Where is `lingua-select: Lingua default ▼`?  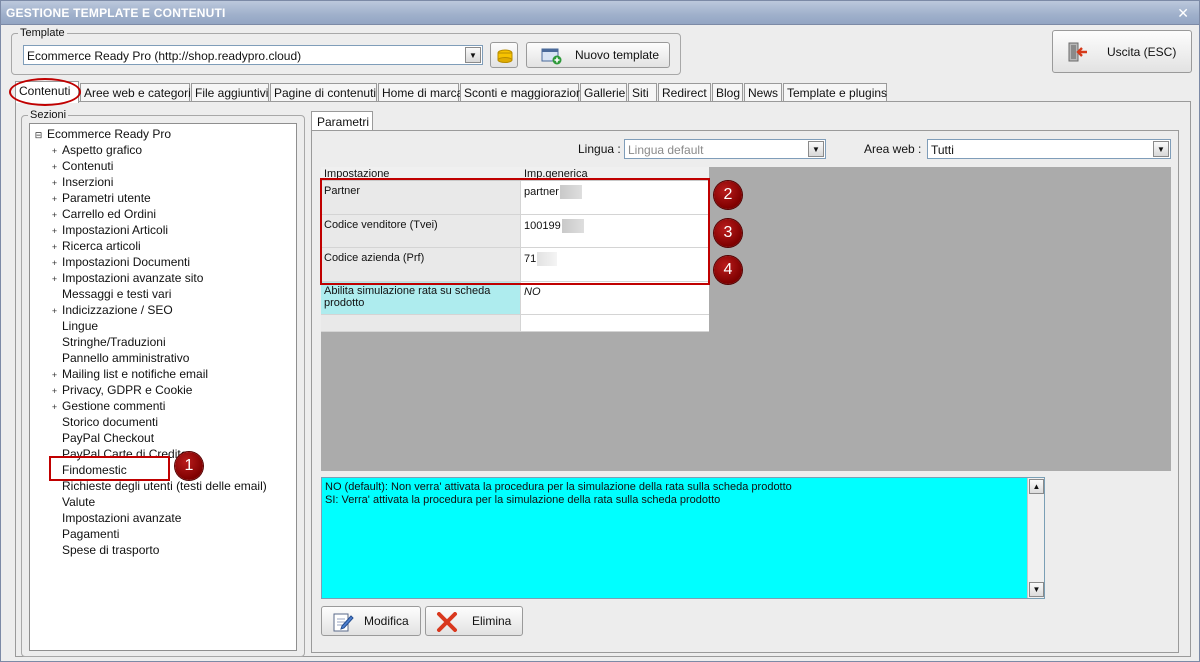 lingua-select: Lingua default ▼ is located at coordinates (725, 149).